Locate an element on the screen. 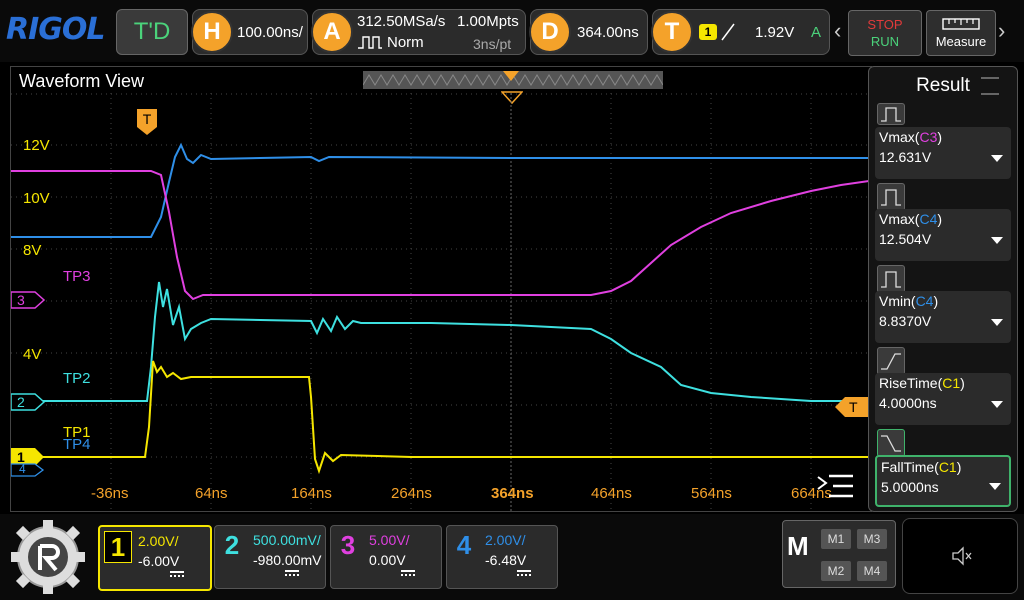  channel-tag: C3 is located at coordinates (928, 137).